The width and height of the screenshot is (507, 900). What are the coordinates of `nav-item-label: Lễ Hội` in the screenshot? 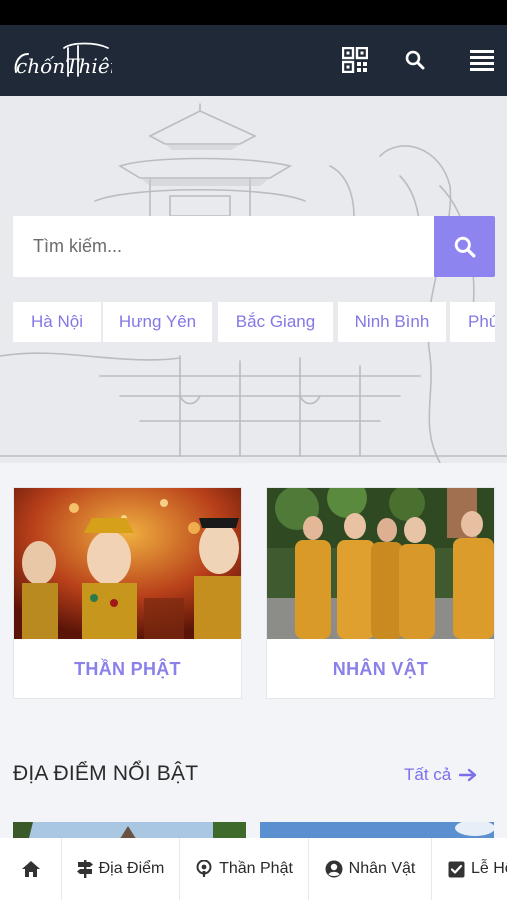 It's located at (489, 868).